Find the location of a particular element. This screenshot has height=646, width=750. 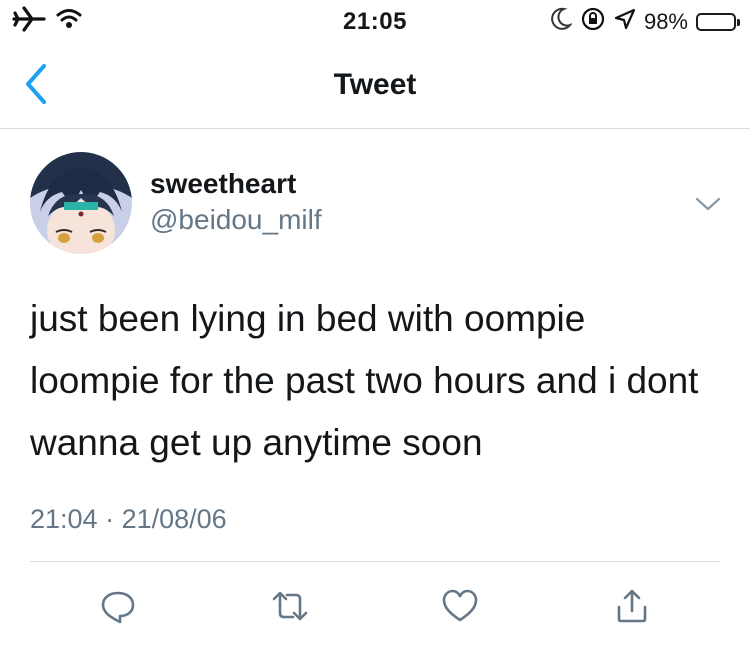

battery-percent: 98% is located at coordinates (665, 21).